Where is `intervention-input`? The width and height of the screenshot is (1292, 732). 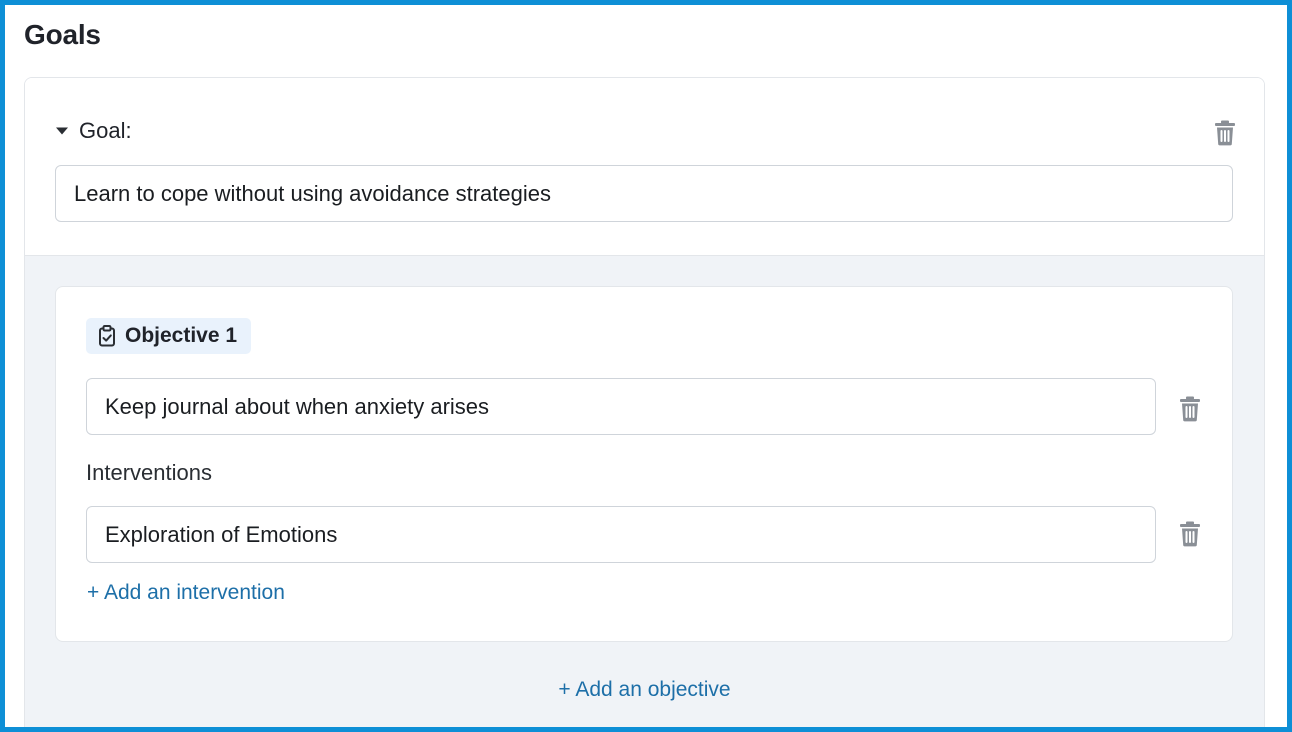
intervention-input is located at coordinates (621, 534).